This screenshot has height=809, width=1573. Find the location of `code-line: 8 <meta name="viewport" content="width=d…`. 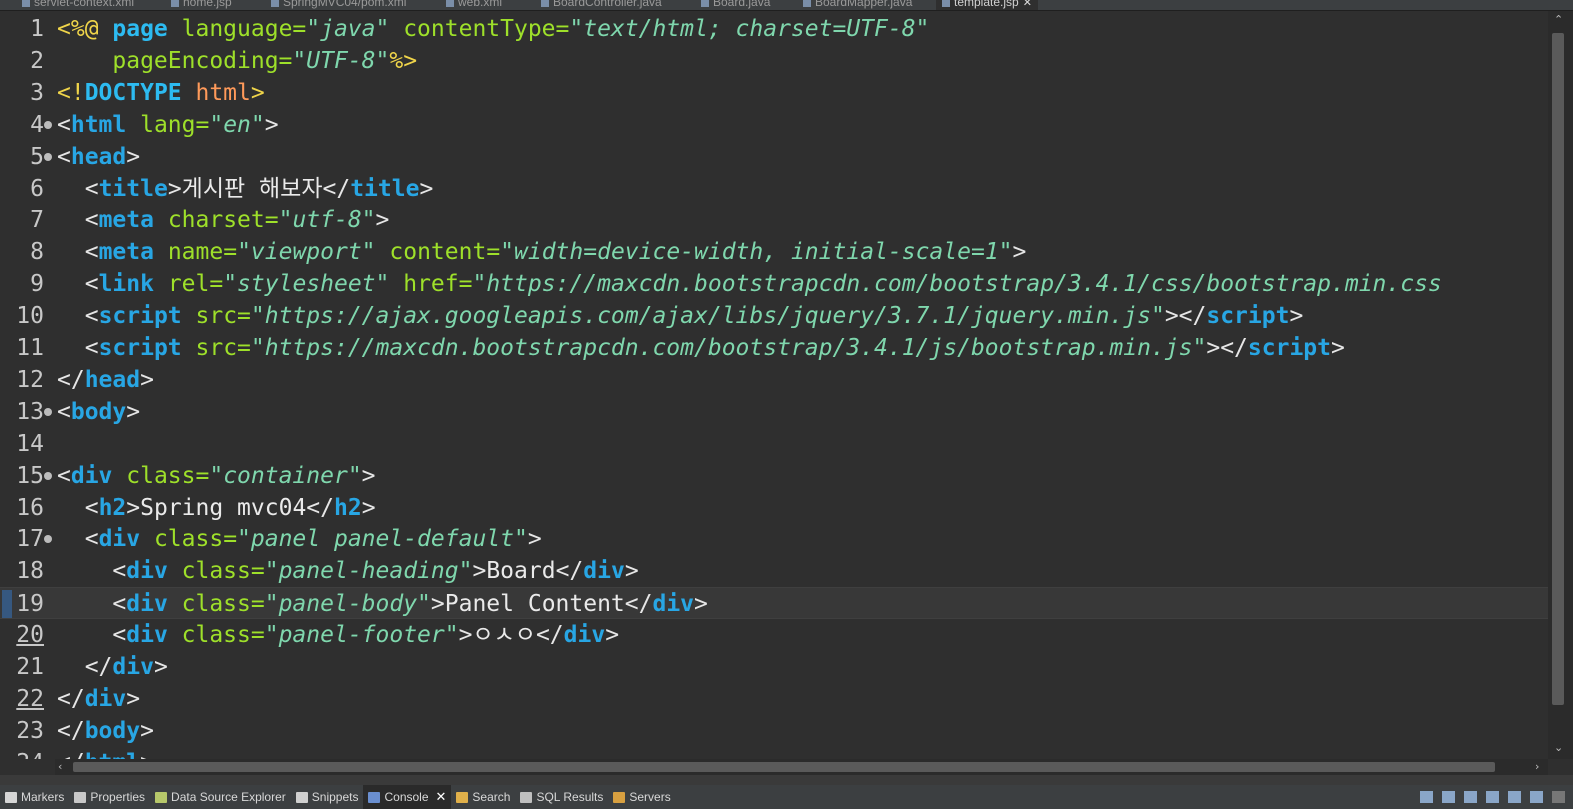

code-line: 8 <meta name="viewport" content="width=d… is located at coordinates (774, 252).